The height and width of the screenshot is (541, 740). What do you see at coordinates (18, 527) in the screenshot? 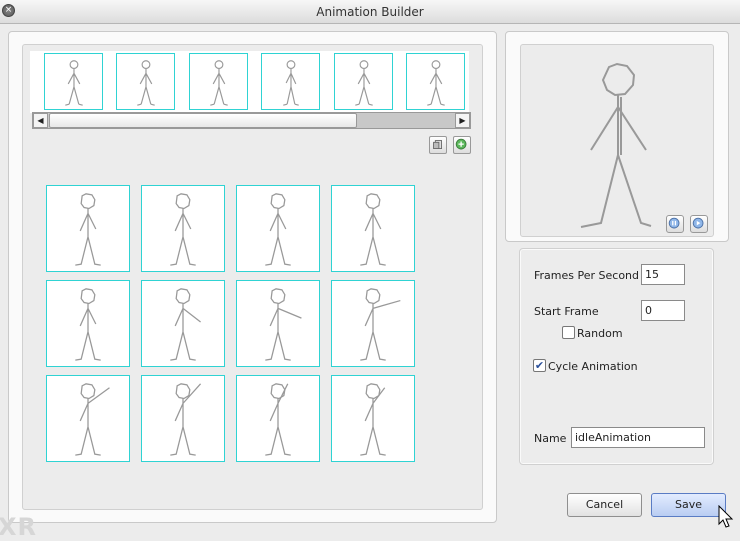
I see `watermark-logo: XR` at bounding box center [18, 527].